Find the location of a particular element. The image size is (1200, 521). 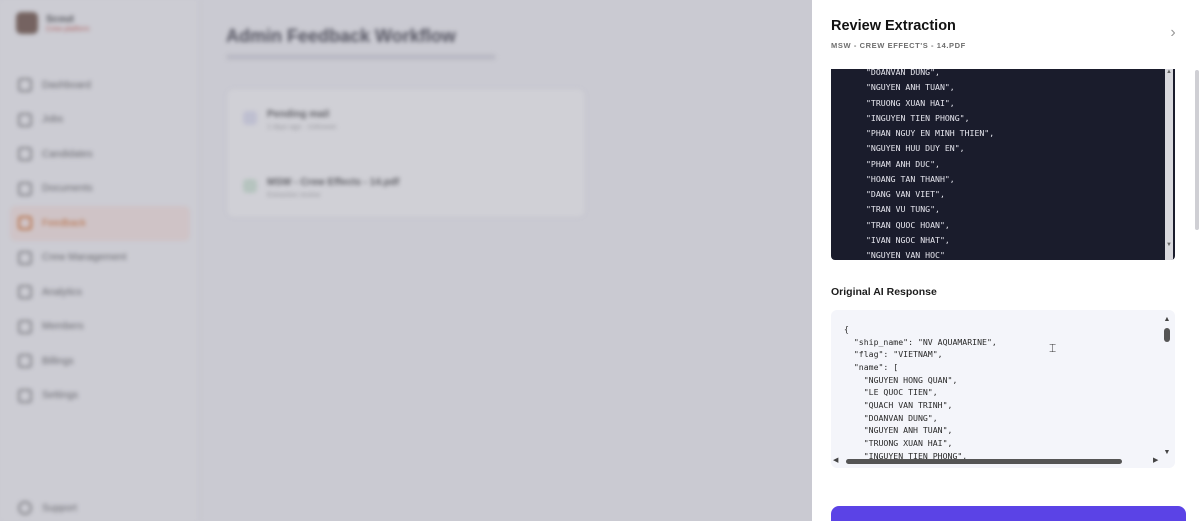

code-line: "NGUYEN HUU DUY EN", is located at coordinates (915, 148).